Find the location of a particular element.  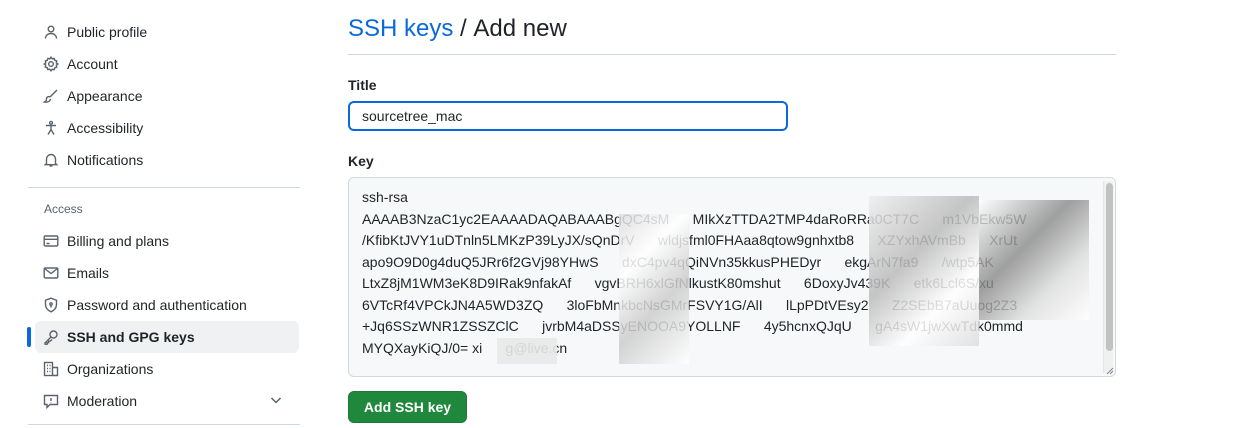

sidebar-item-ssh-gpg-keys: SSH and GPG keys is located at coordinates (163, 337).